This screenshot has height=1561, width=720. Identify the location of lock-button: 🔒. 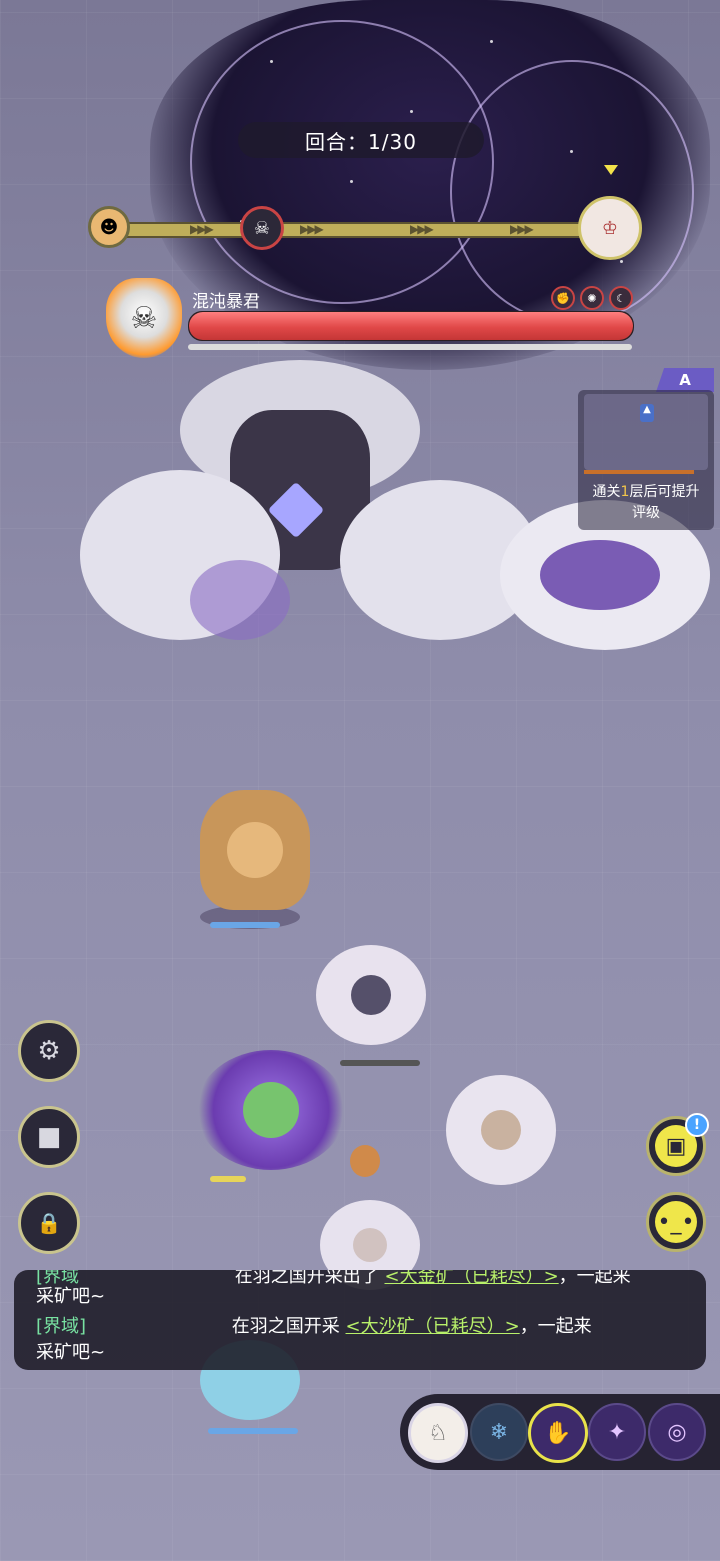
(49, 1223).